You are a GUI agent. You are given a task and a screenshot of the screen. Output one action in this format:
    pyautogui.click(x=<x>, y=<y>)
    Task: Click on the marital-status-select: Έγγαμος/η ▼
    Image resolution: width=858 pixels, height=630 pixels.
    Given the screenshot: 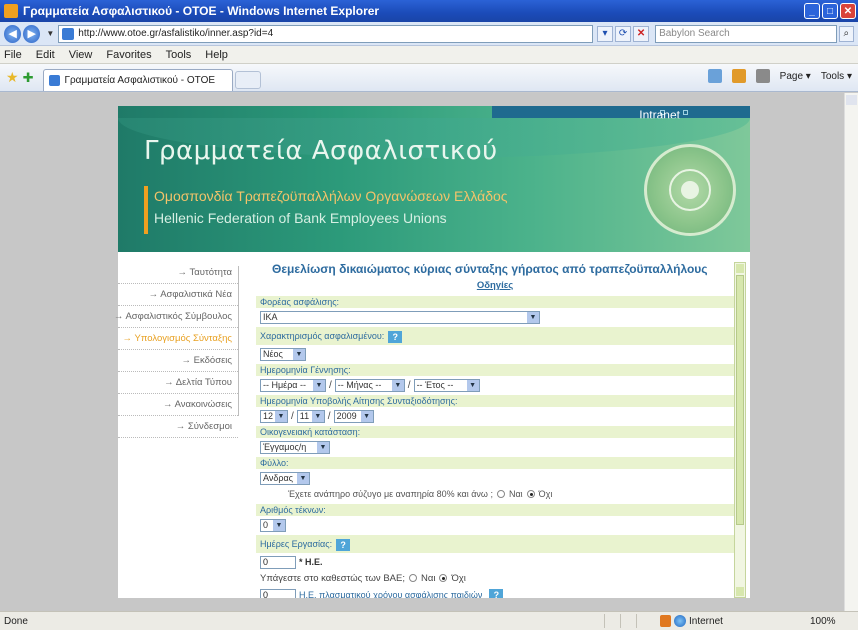 What is the action you would take?
    pyautogui.click(x=295, y=447)
    